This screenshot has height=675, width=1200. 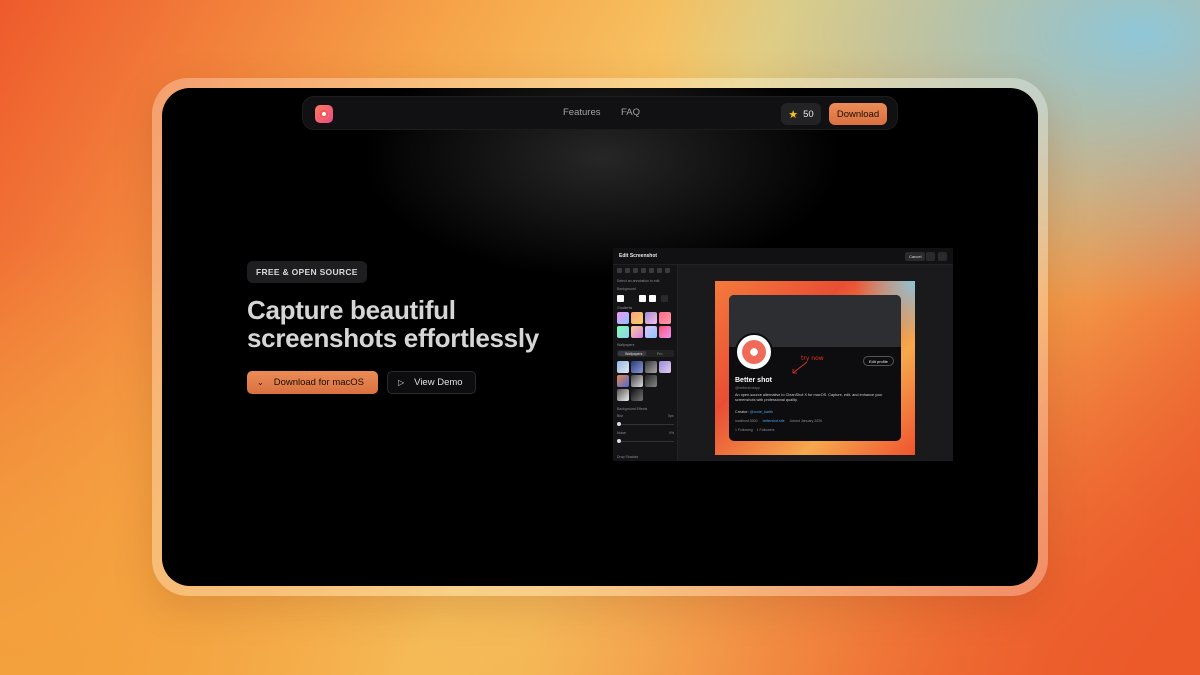 What do you see at coordinates (878, 361) in the screenshot?
I see `edit-profile-button: Edit profile` at bounding box center [878, 361].